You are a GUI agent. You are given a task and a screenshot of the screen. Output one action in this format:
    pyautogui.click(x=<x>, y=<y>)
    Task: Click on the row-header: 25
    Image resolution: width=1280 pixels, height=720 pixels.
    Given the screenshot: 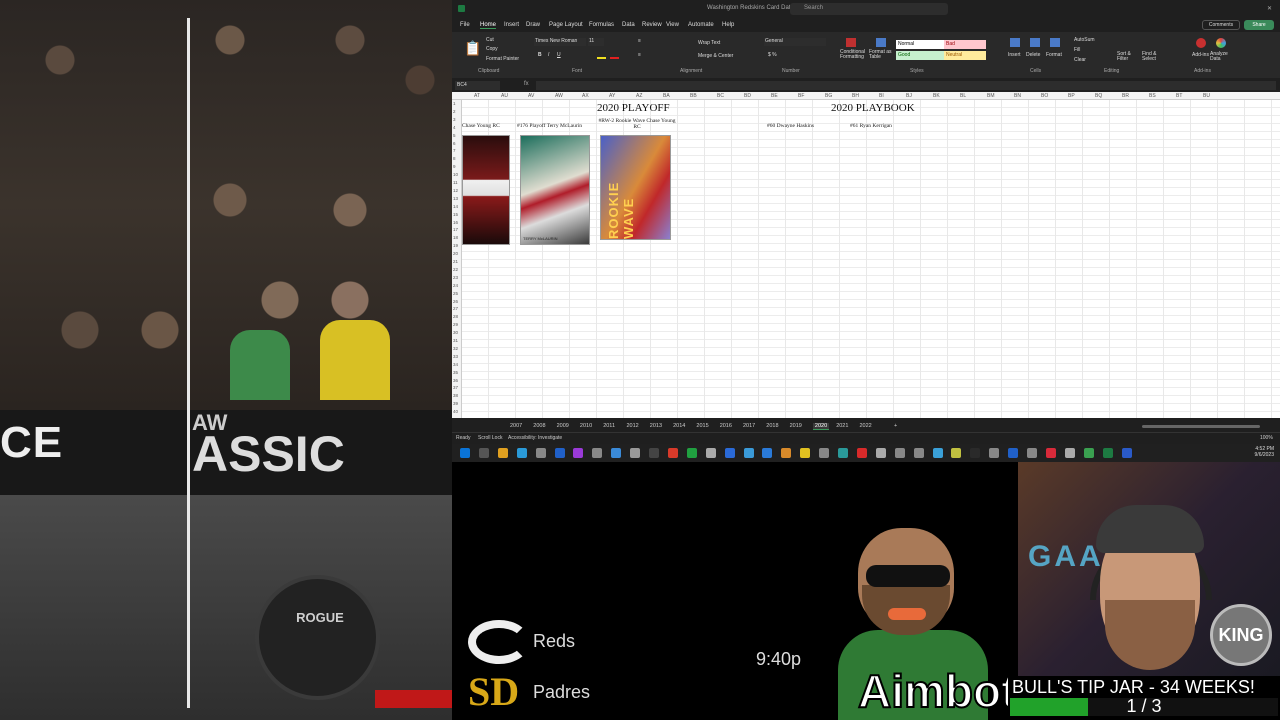 What is the action you would take?
    pyautogui.click(x=455, y=293)
    